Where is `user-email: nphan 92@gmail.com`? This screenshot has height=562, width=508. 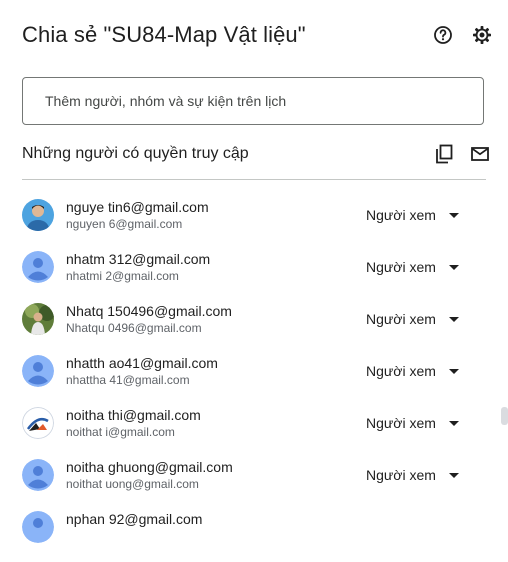 user-email: nphan 92@gmail.com is located at coordinates (134, 519).